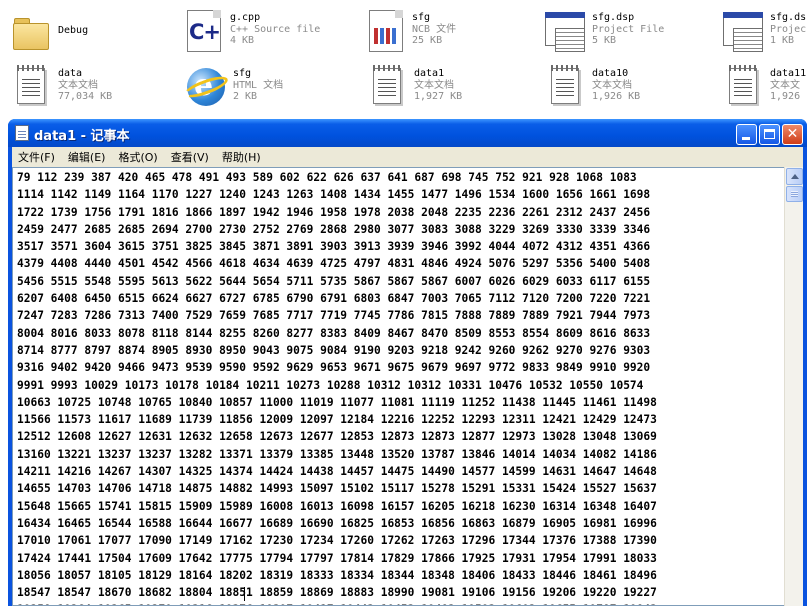  I want to click on file-name: data10, so click(610, 73).